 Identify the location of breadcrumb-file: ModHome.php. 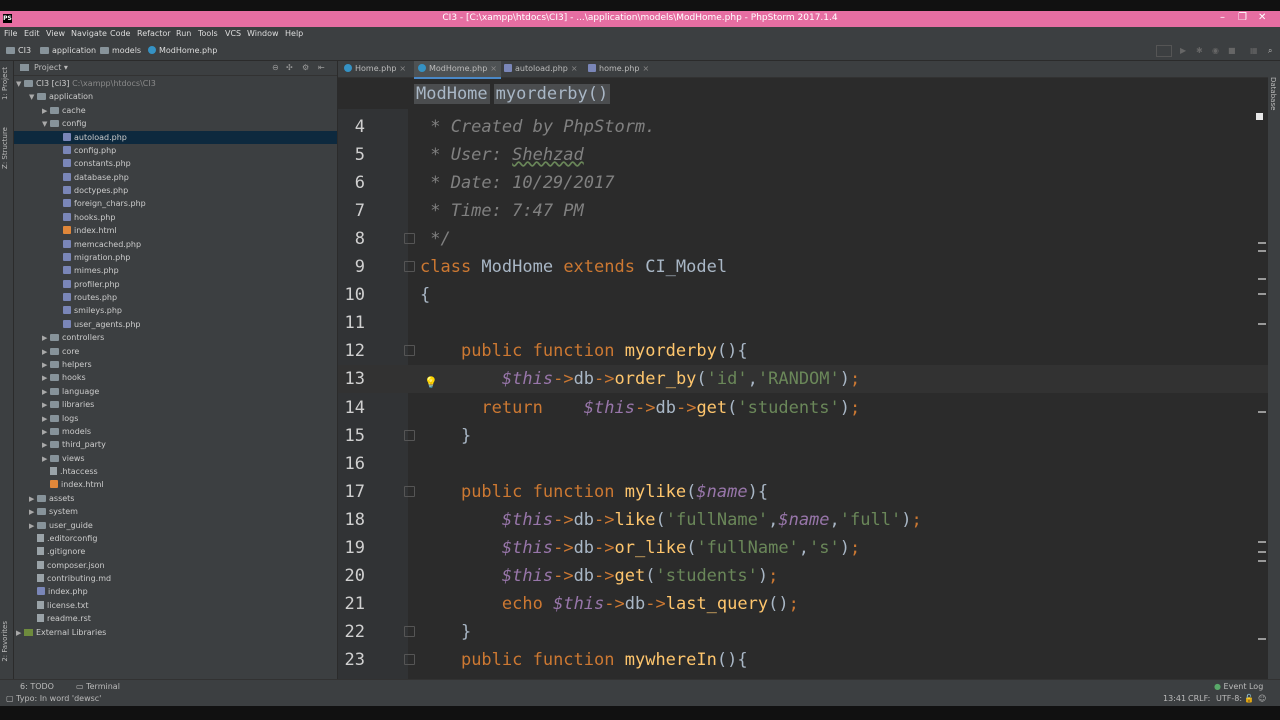
(182, 50).